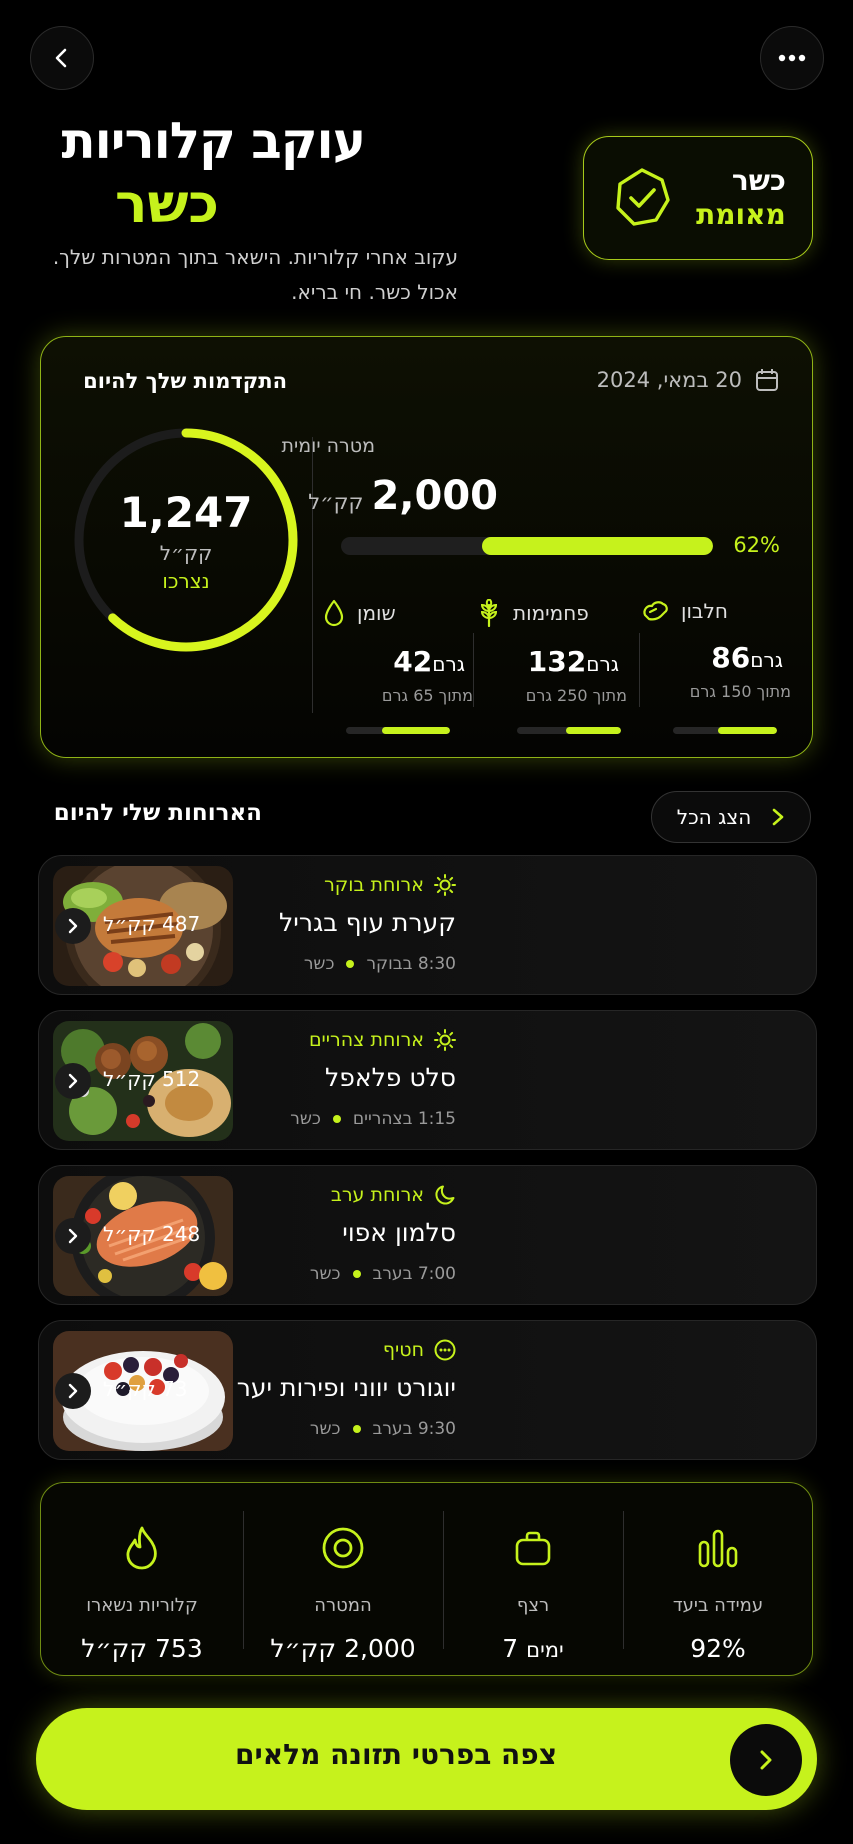  I want to click on goal-percent: 62%, so click(756, 545).